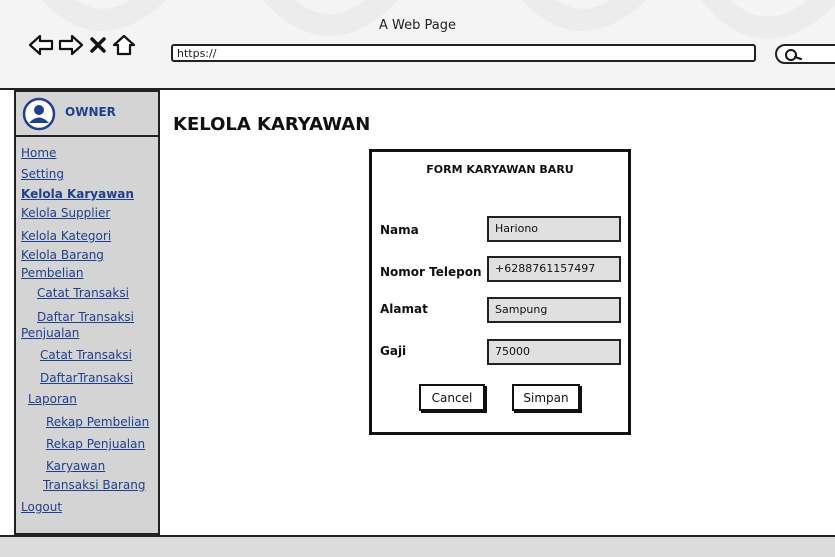  Describe the element at coordinates (272, 124) in the screenshot. I see `page-title: KELOLA KARYAWAN` at that location.